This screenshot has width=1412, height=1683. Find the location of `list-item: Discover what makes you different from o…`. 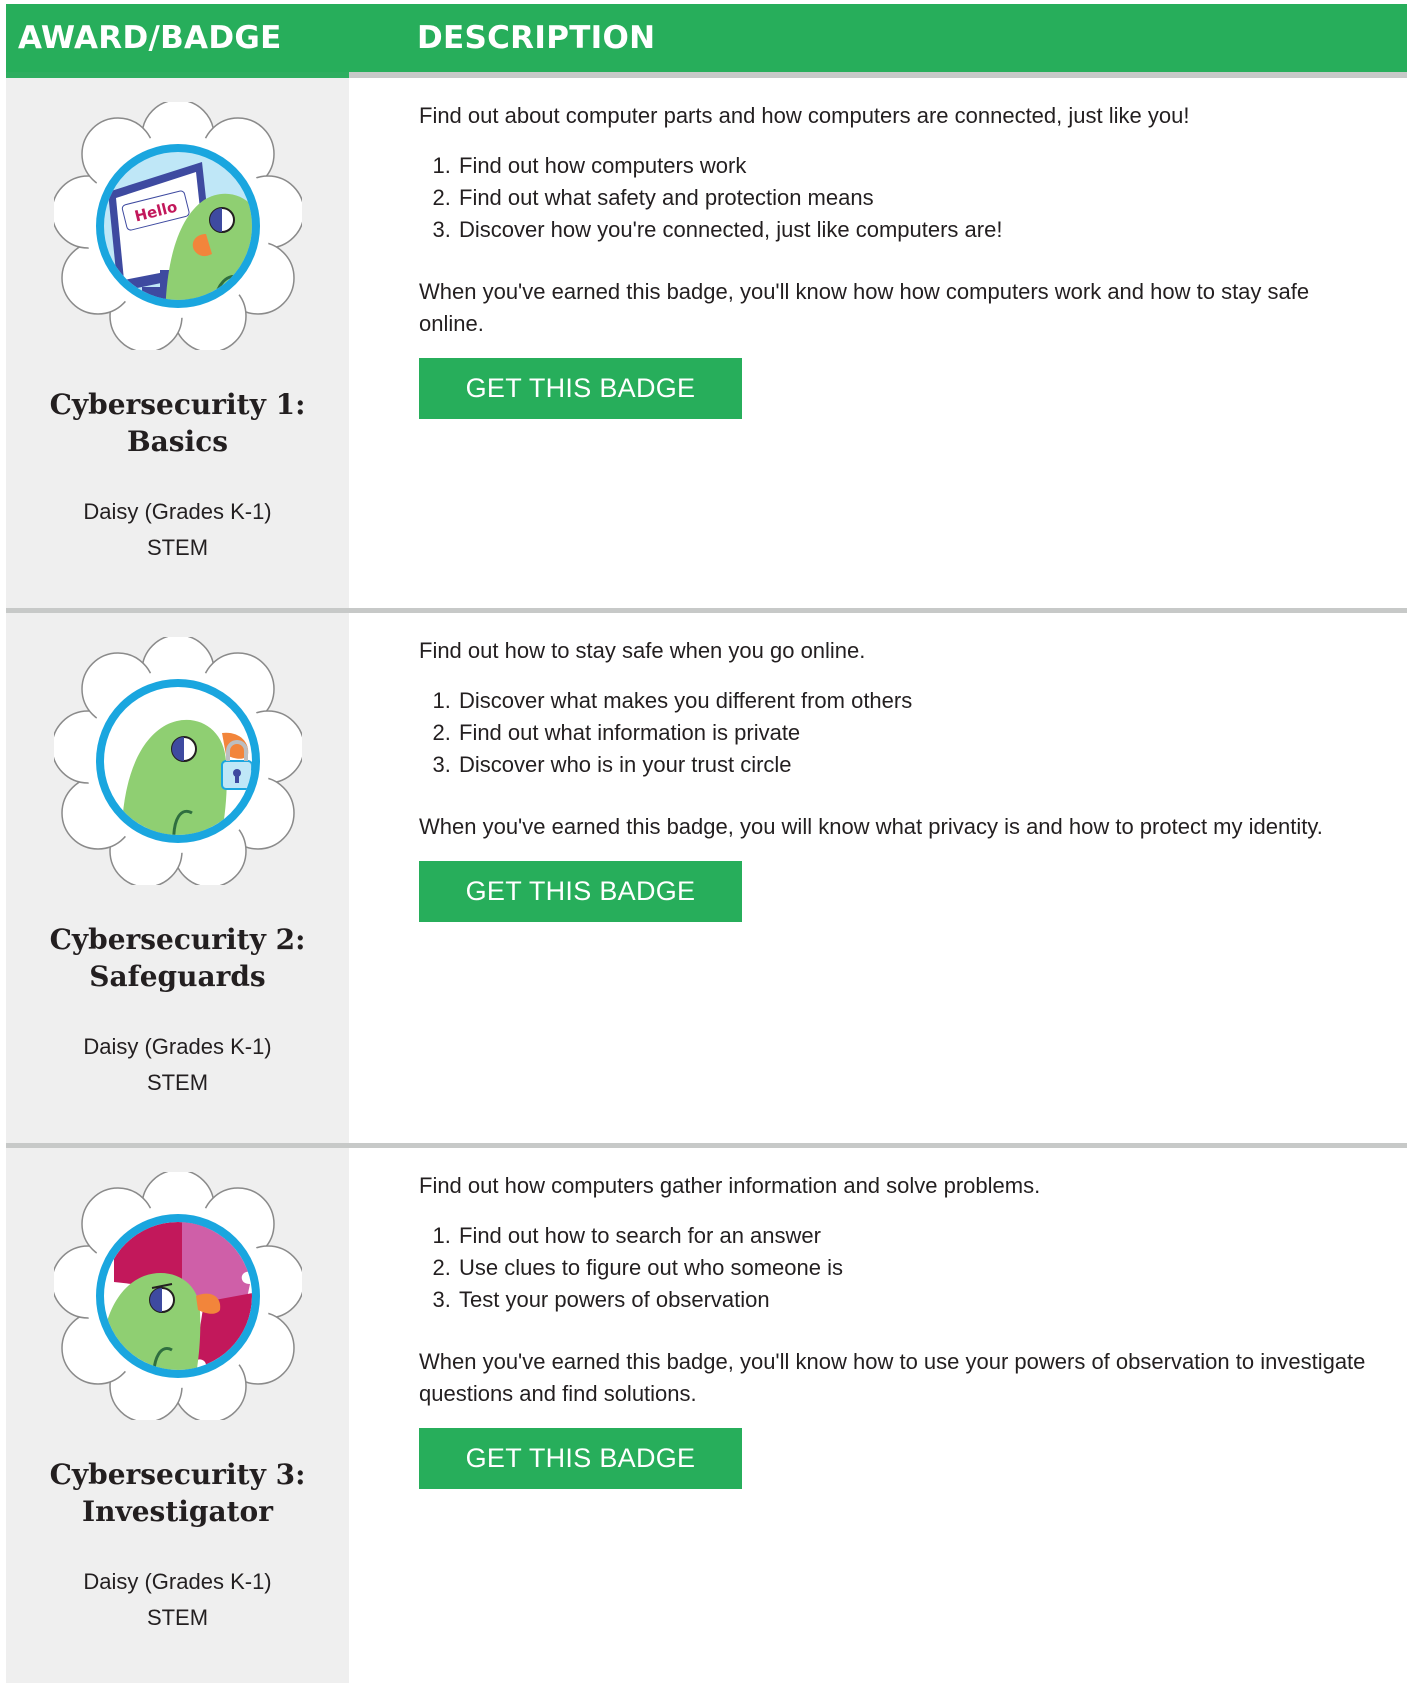

list-item: Discover what makes you different from o… is located at coordinates (912, 701).